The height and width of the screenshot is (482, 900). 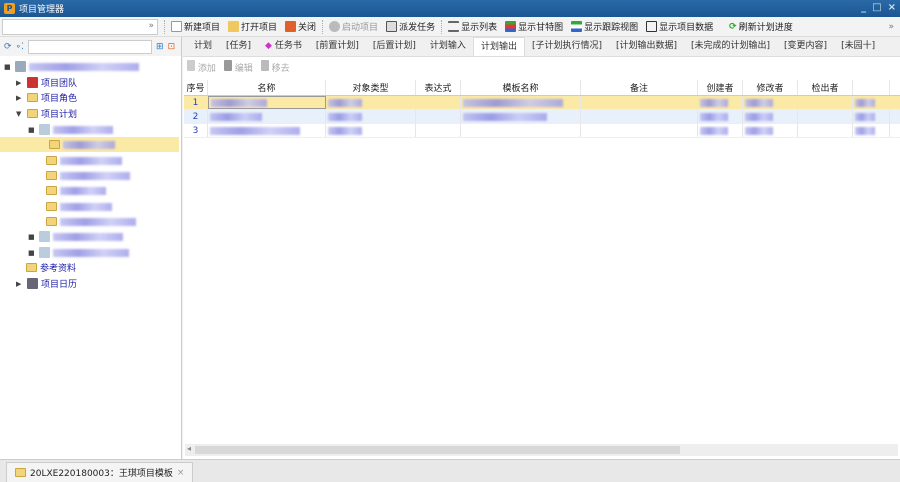 What do you see at coordinates (191, 65) in the screenshot?
I see `add-icon` at bounding box center [191, 65].